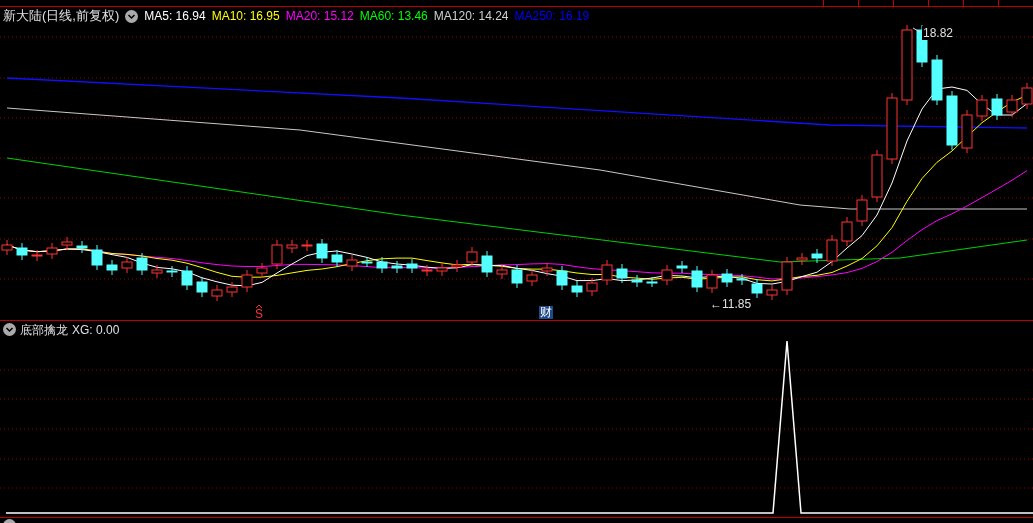  What do you see at coordinates (245, 16) in the screenshot?
I see `moving-average-value: MA10: 16.95` at bounding box center [245, 16].